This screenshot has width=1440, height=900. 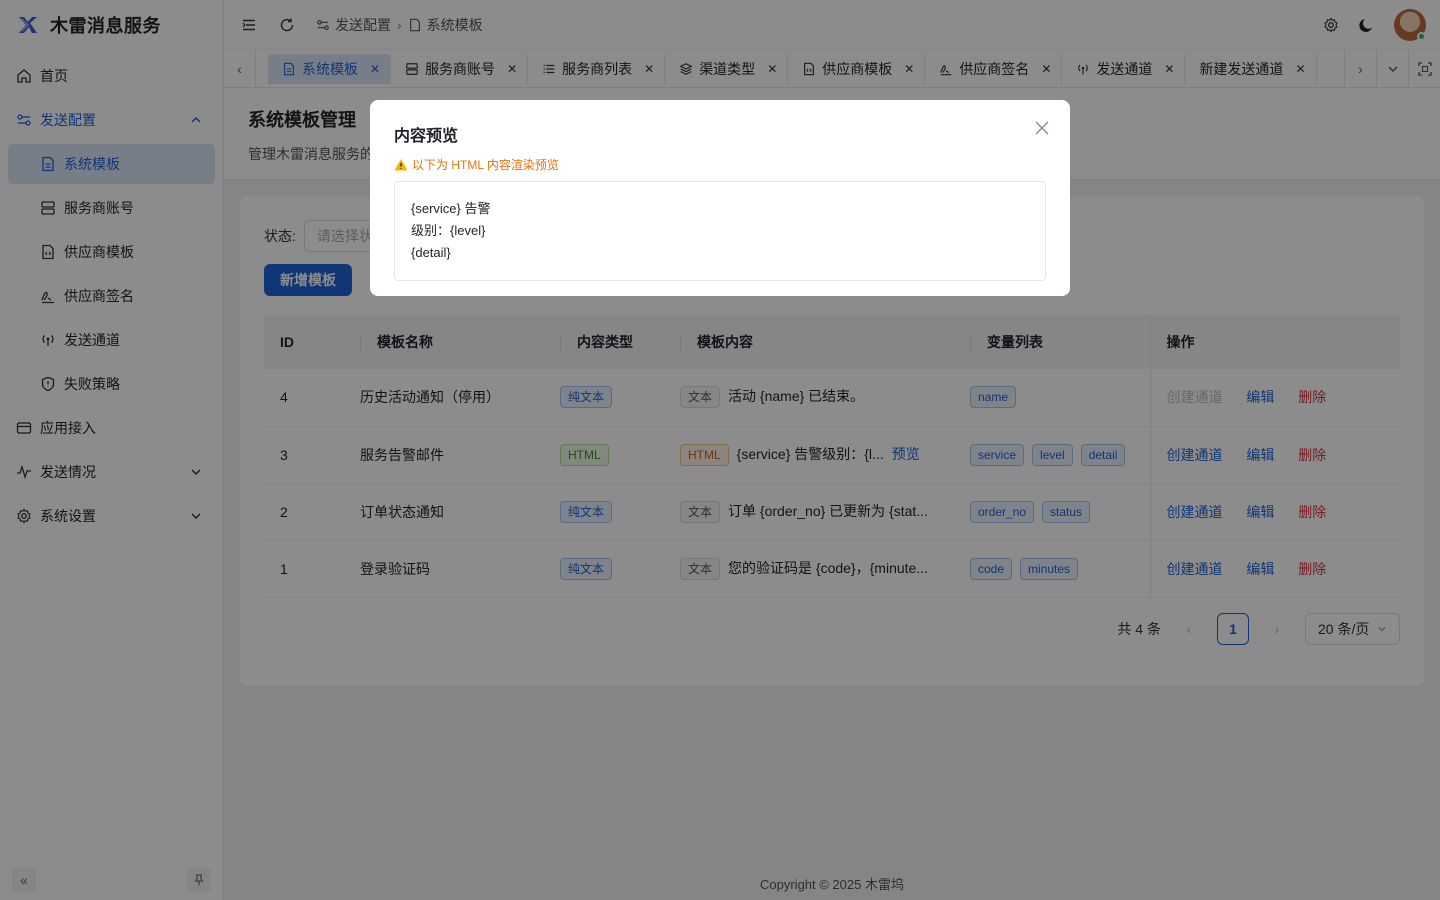 What do you see at coordinates (448, 230) in the screenshot?
I see `preview-line: 级别：{level}` at bounding box center [448, 230].